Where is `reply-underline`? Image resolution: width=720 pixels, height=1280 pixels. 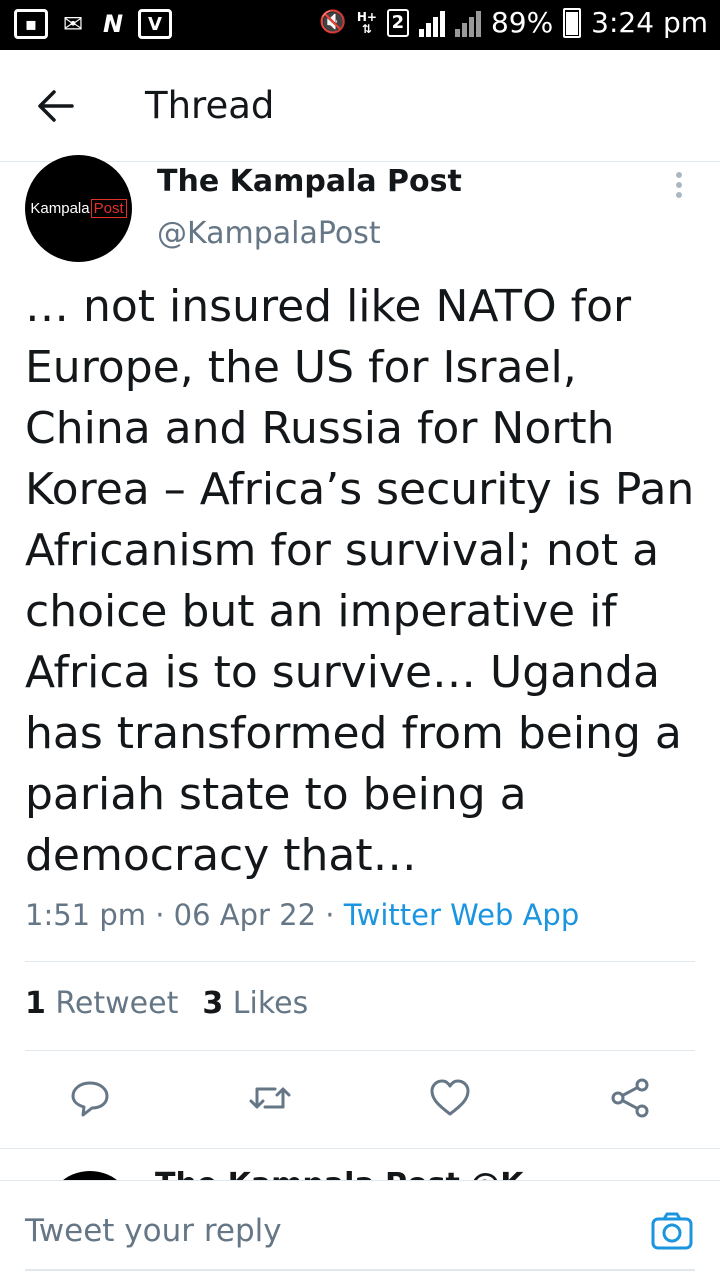 reply-underline is located at coordinates (360, 1270).